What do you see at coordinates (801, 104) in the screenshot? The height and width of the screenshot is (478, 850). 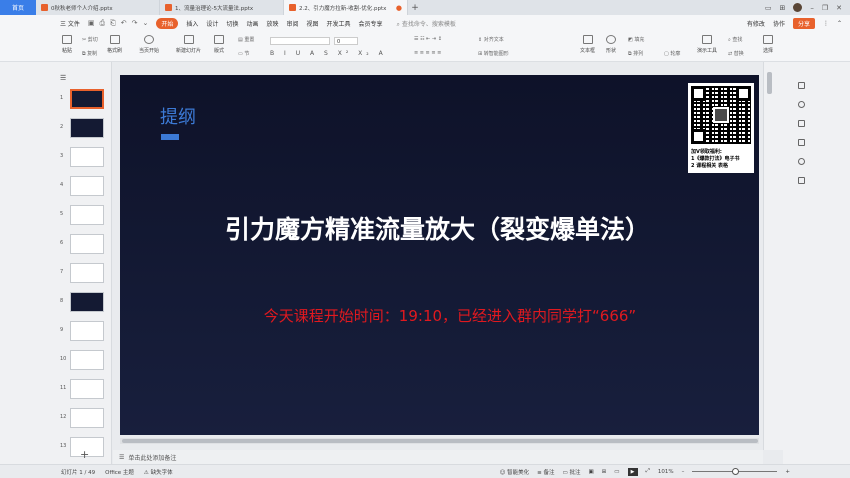 I see `shape-style-icon` at bounding box center [801, 104].